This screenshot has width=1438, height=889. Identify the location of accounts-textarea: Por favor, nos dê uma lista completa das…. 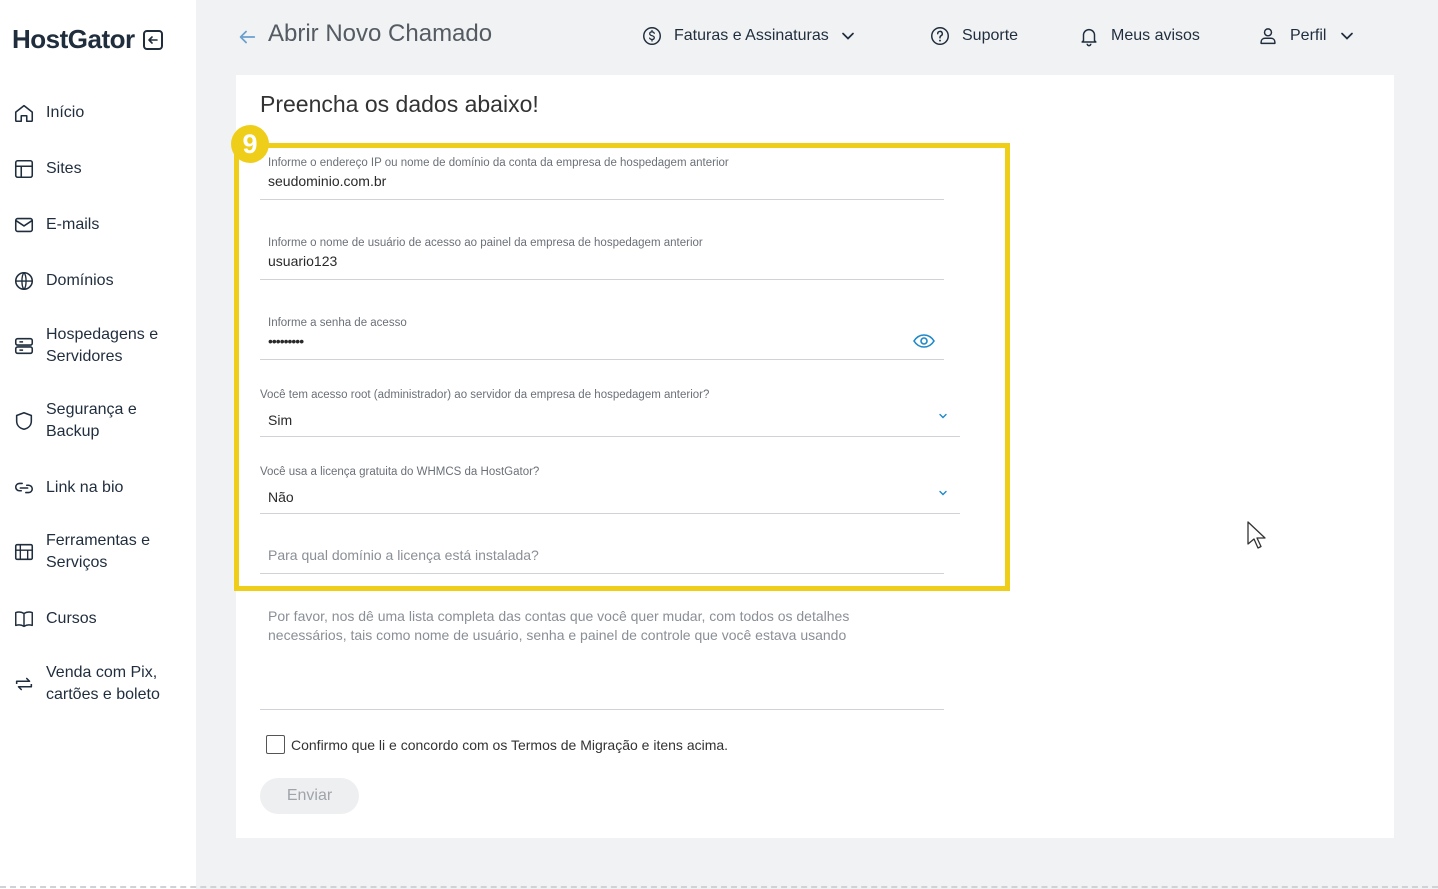
(602, 655).